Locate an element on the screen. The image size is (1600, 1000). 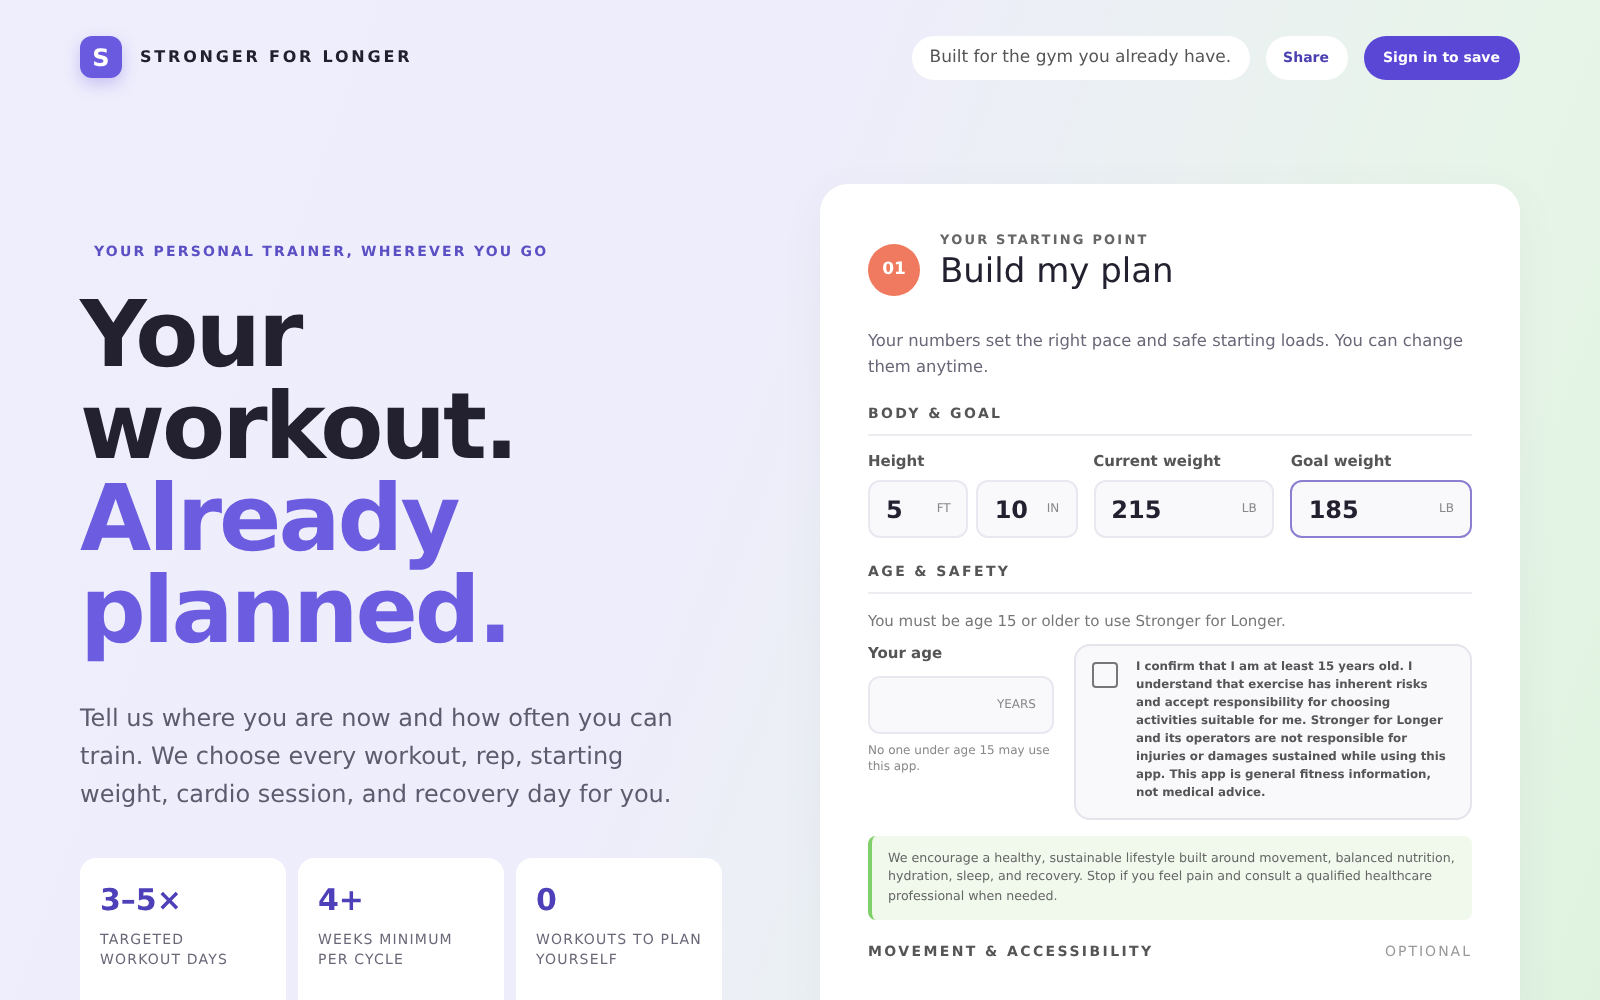
stat-value: 4+ is located at coordinates (342, 900).